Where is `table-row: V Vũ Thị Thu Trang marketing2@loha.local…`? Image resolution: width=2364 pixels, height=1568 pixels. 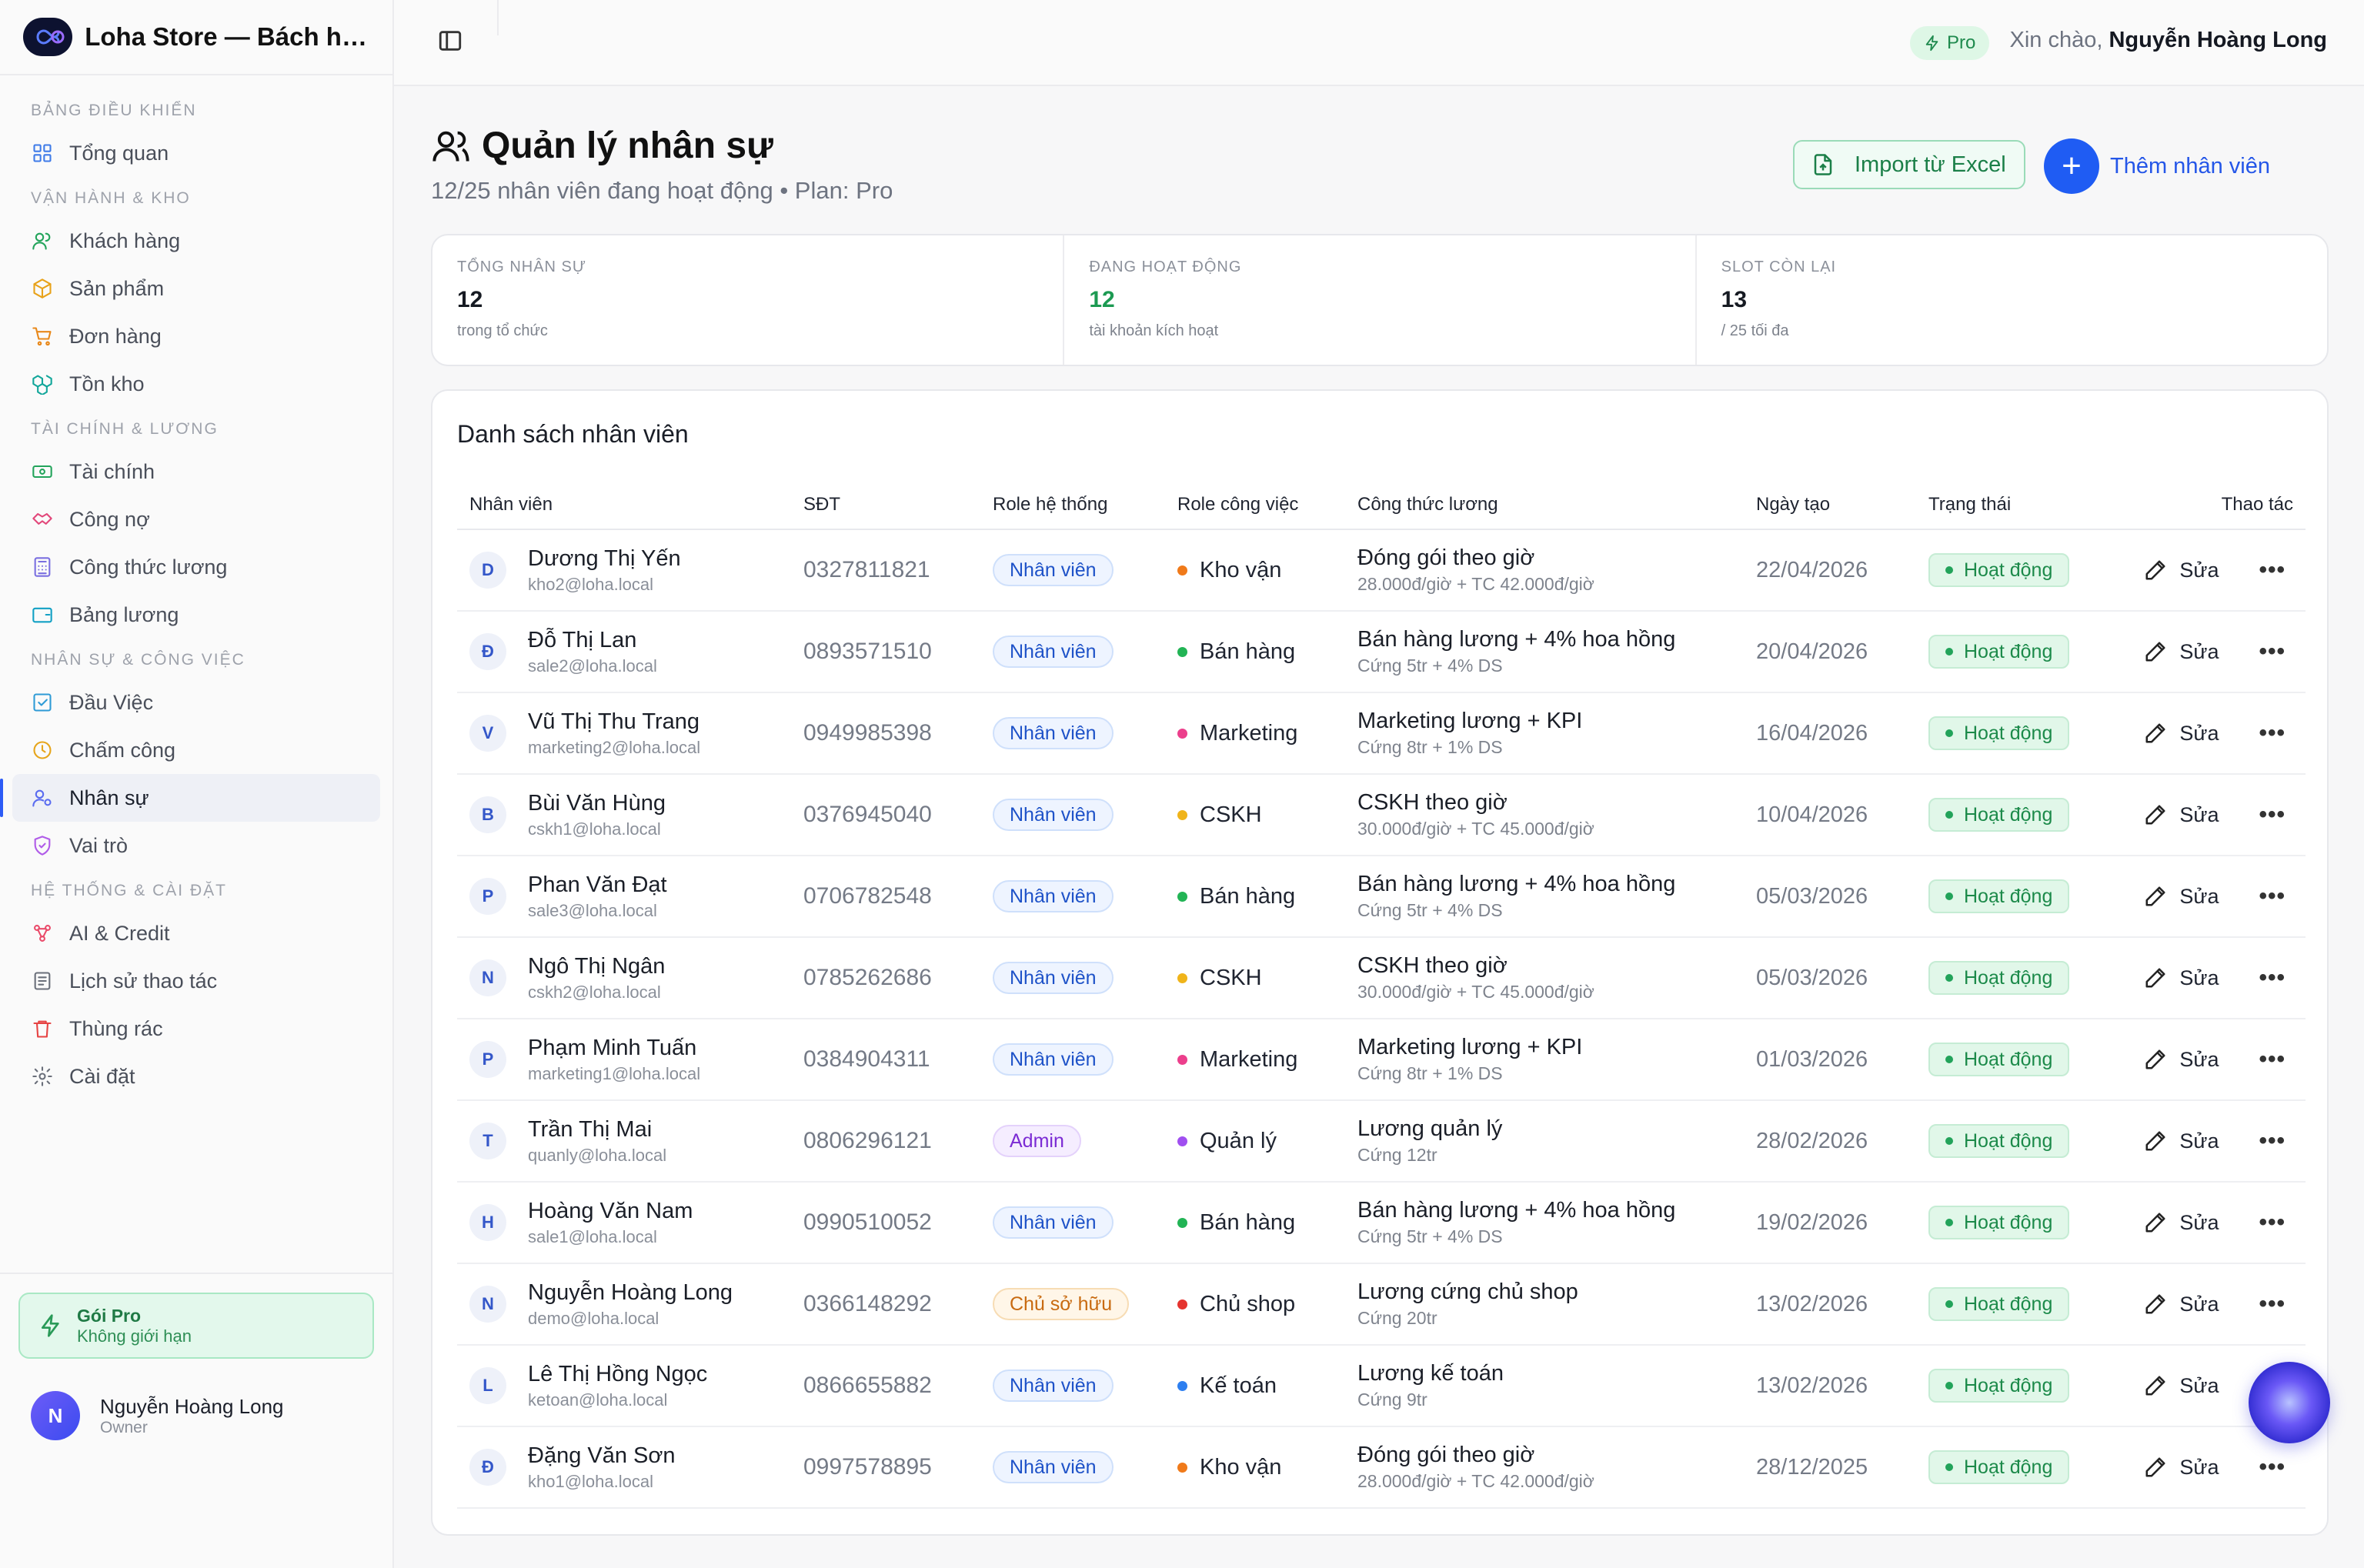 table-row: V Vũ Thị Thu Trang marketing2@loha.local… is located at coordinates (1381, 733).